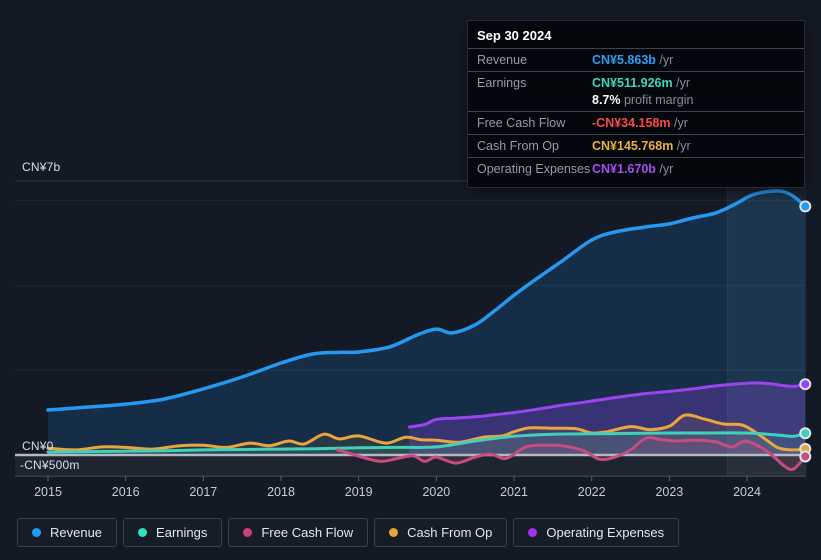 The width and height of the screenshot is (821, 560). I want to click on series-endpoint-operating-expenses, so click(805, 384).